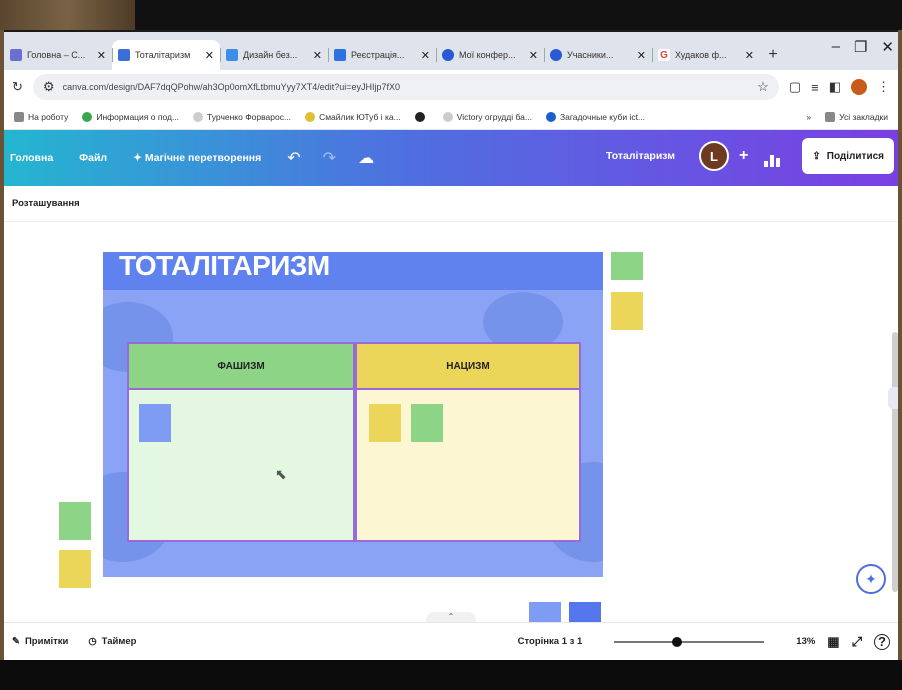 The width and height of the screenshot is (902, 690). What do you see at coordinates (689, 641) in the screenshot?
I see `zoom-slider` at bounding box center [689, 641].